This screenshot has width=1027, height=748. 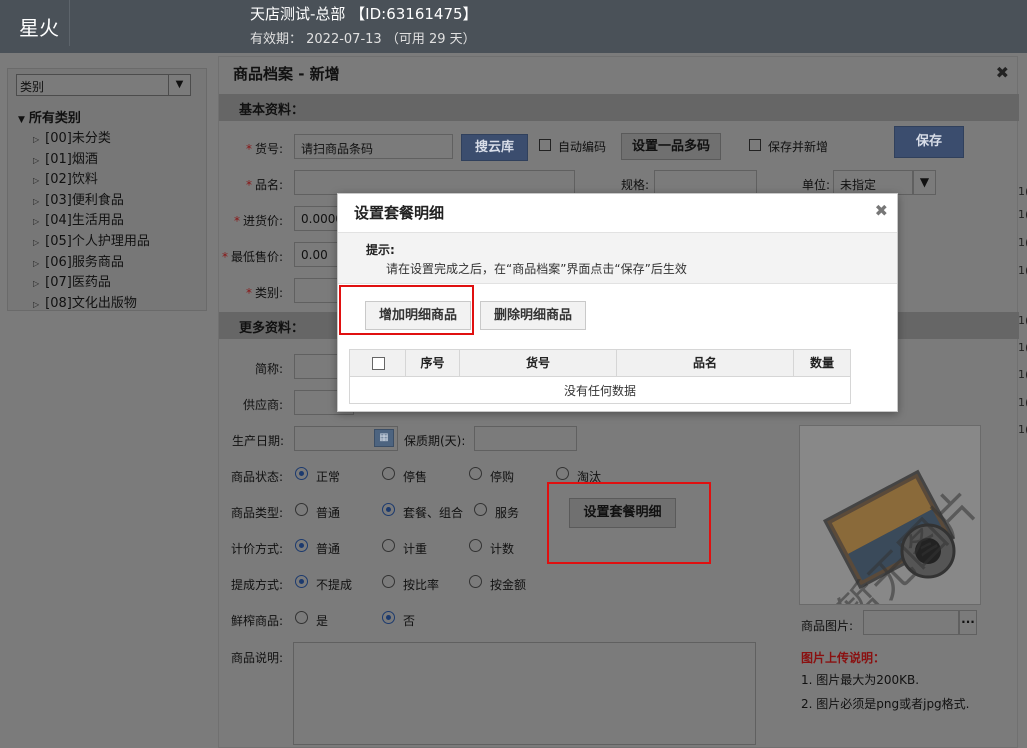 What do you see at coordinates (264, 149) in the screenshot?
I see `sku-label: * 货号:` at bounding box center [264, 149].